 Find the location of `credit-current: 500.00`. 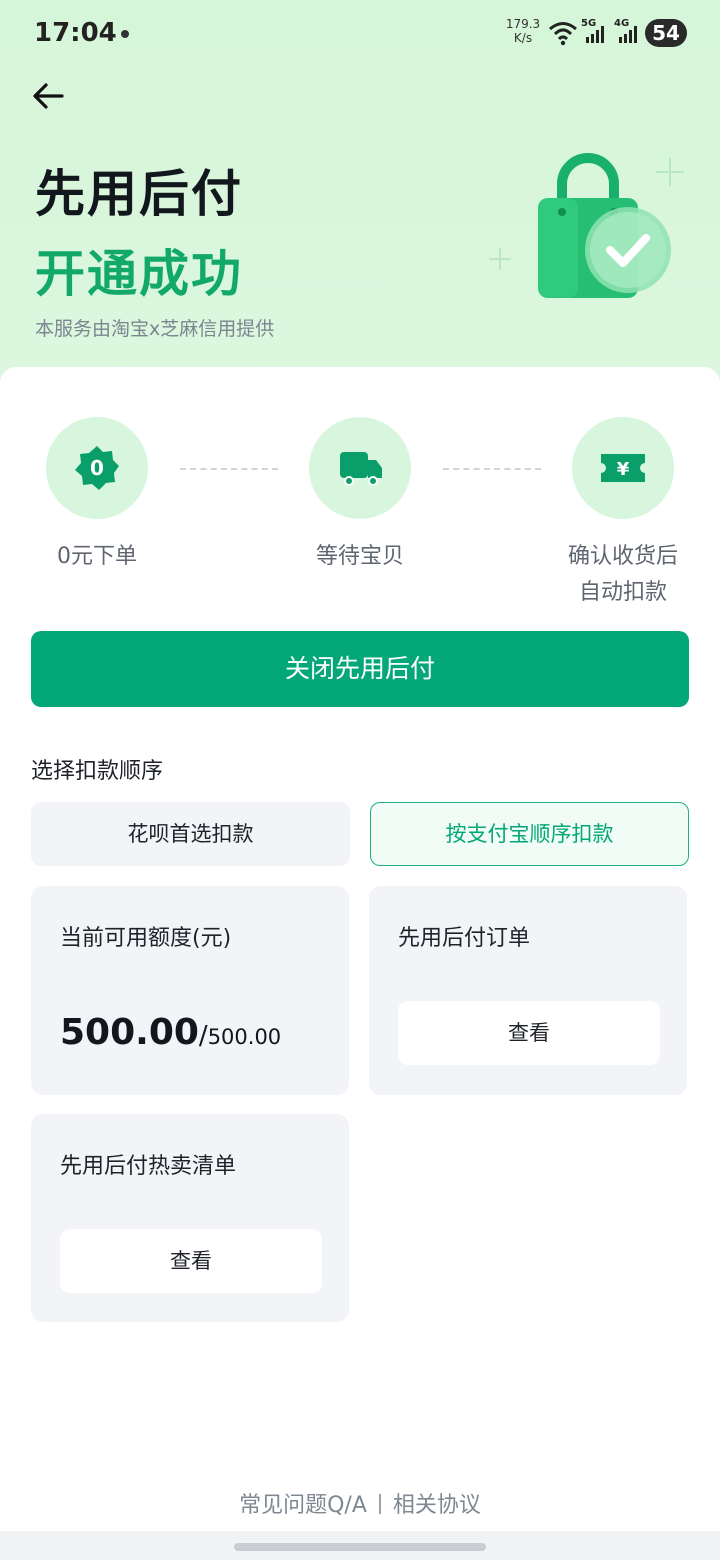

credit-current: 500.00 is located at coordinates (129, 1032).